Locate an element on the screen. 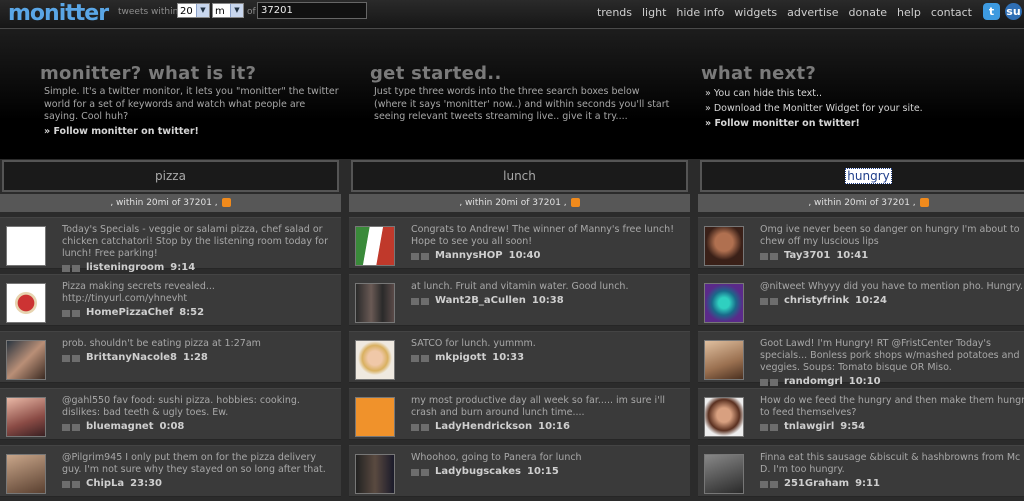  keyword-input-lunch: lunch is located at coordinates (519, 176).